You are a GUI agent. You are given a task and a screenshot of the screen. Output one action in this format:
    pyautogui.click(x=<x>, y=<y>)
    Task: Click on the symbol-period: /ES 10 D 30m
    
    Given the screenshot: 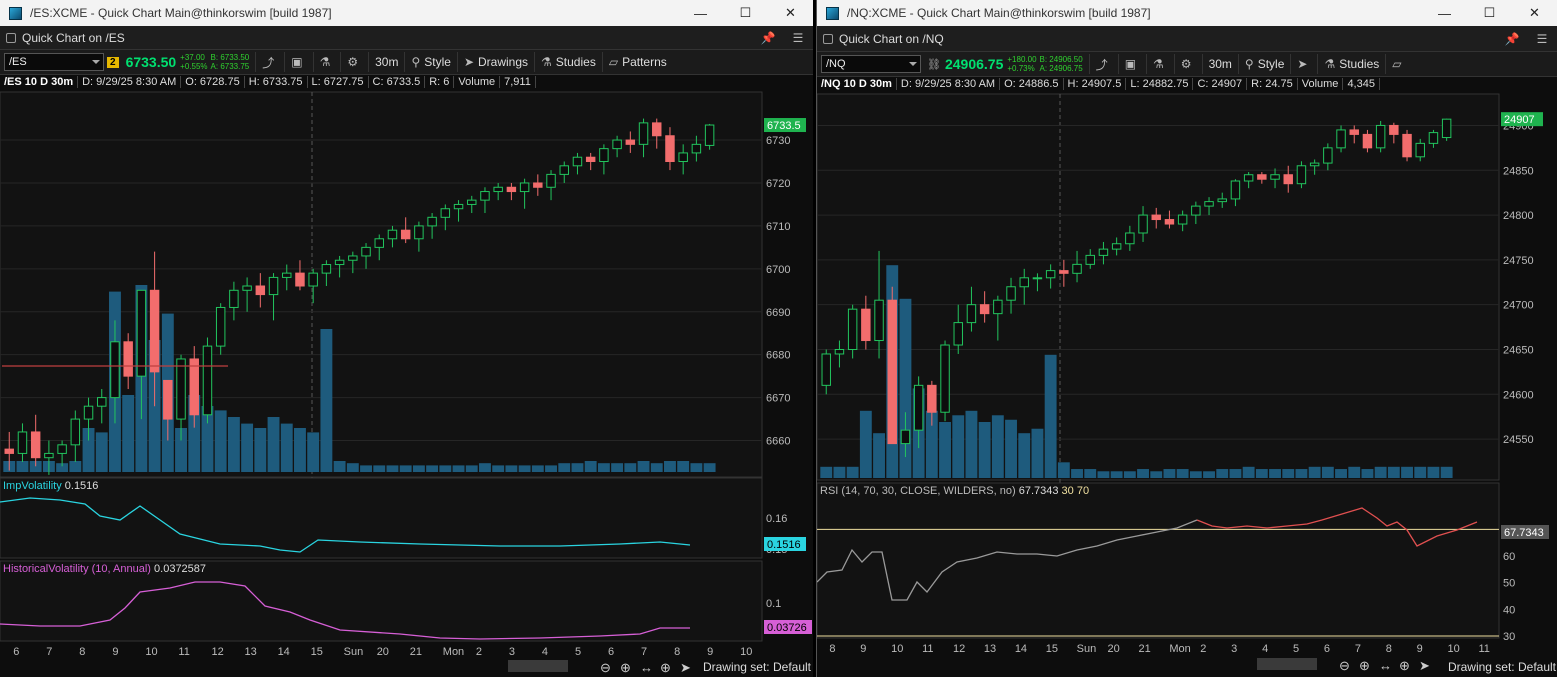 What is the action you would take?
    pyautogui.click(x=39, y=82)
    